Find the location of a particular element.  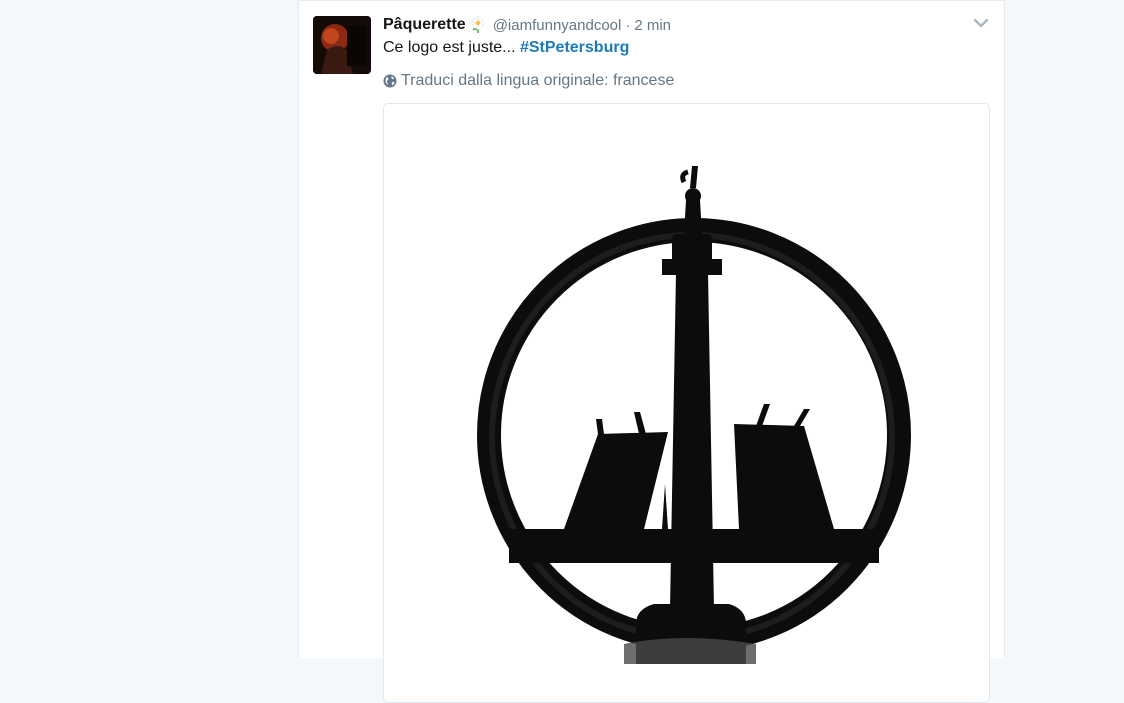

globe-icon is located at coordinates (390, 81).